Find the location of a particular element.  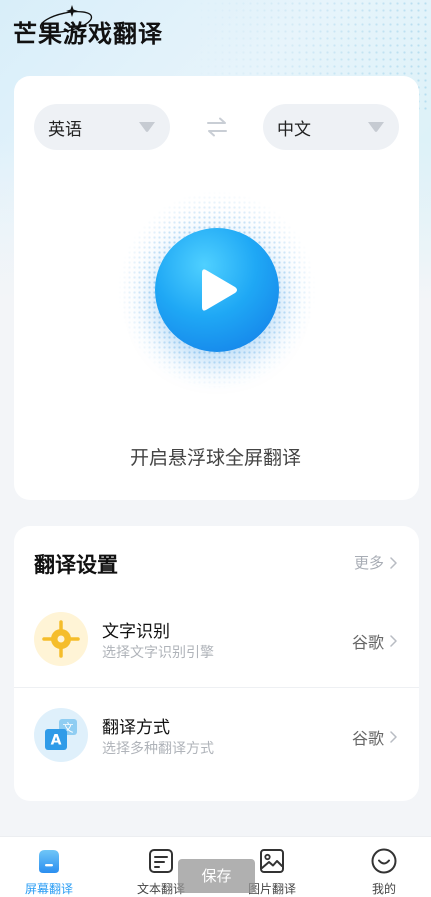

source-language-select: 英语 is located at coordinates (102, 127).